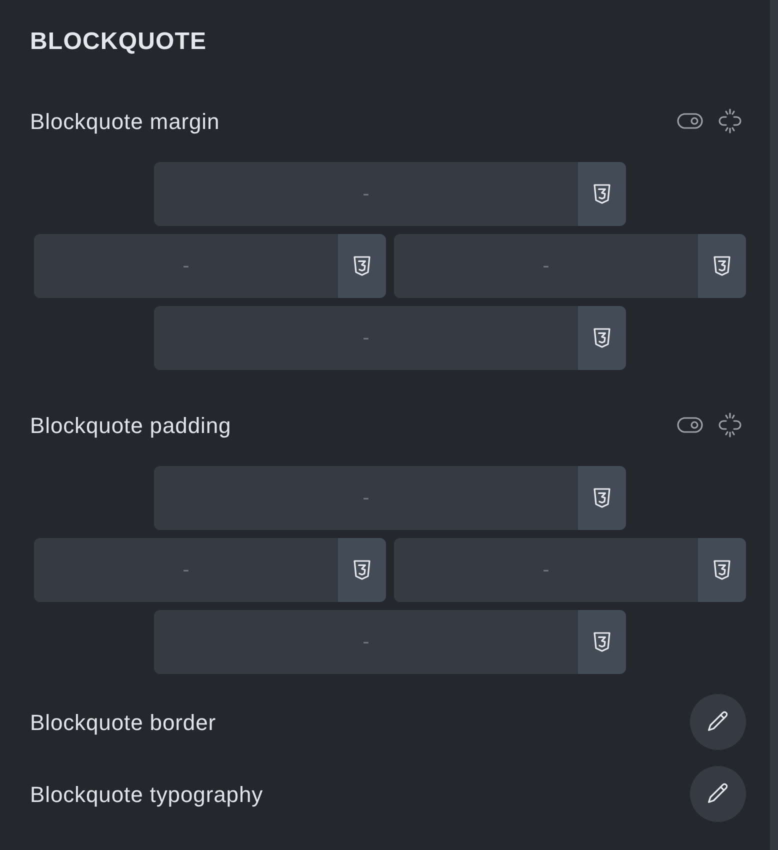 This screenshot has height=850, width=778. What do you see at coordinates (147, 794) in the screenshot?
I see `control-label: Blockquote typography` at bounding box center [147, 794].